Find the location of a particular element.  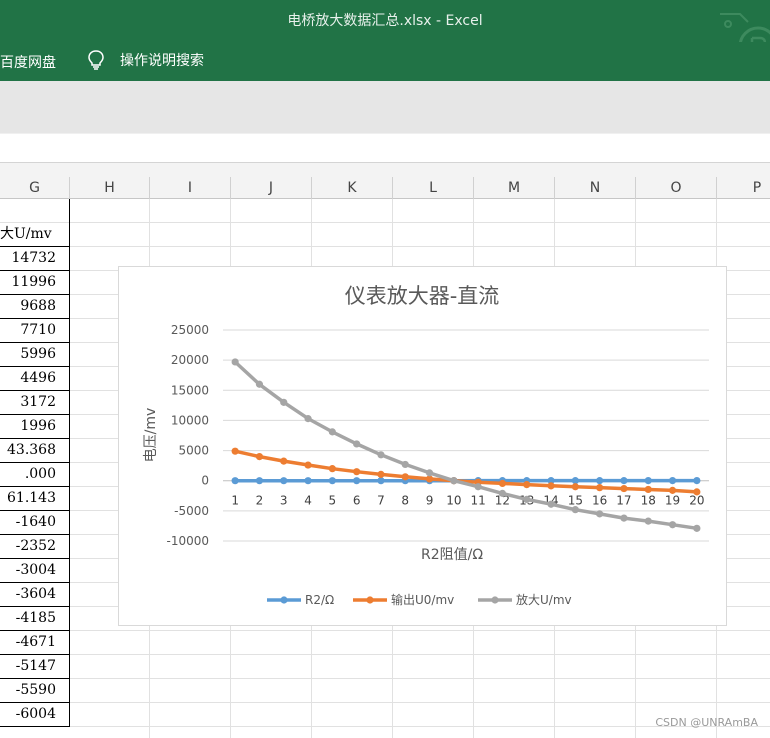

legend-label: 输出U0/mv is located at coordinates (422, 599).